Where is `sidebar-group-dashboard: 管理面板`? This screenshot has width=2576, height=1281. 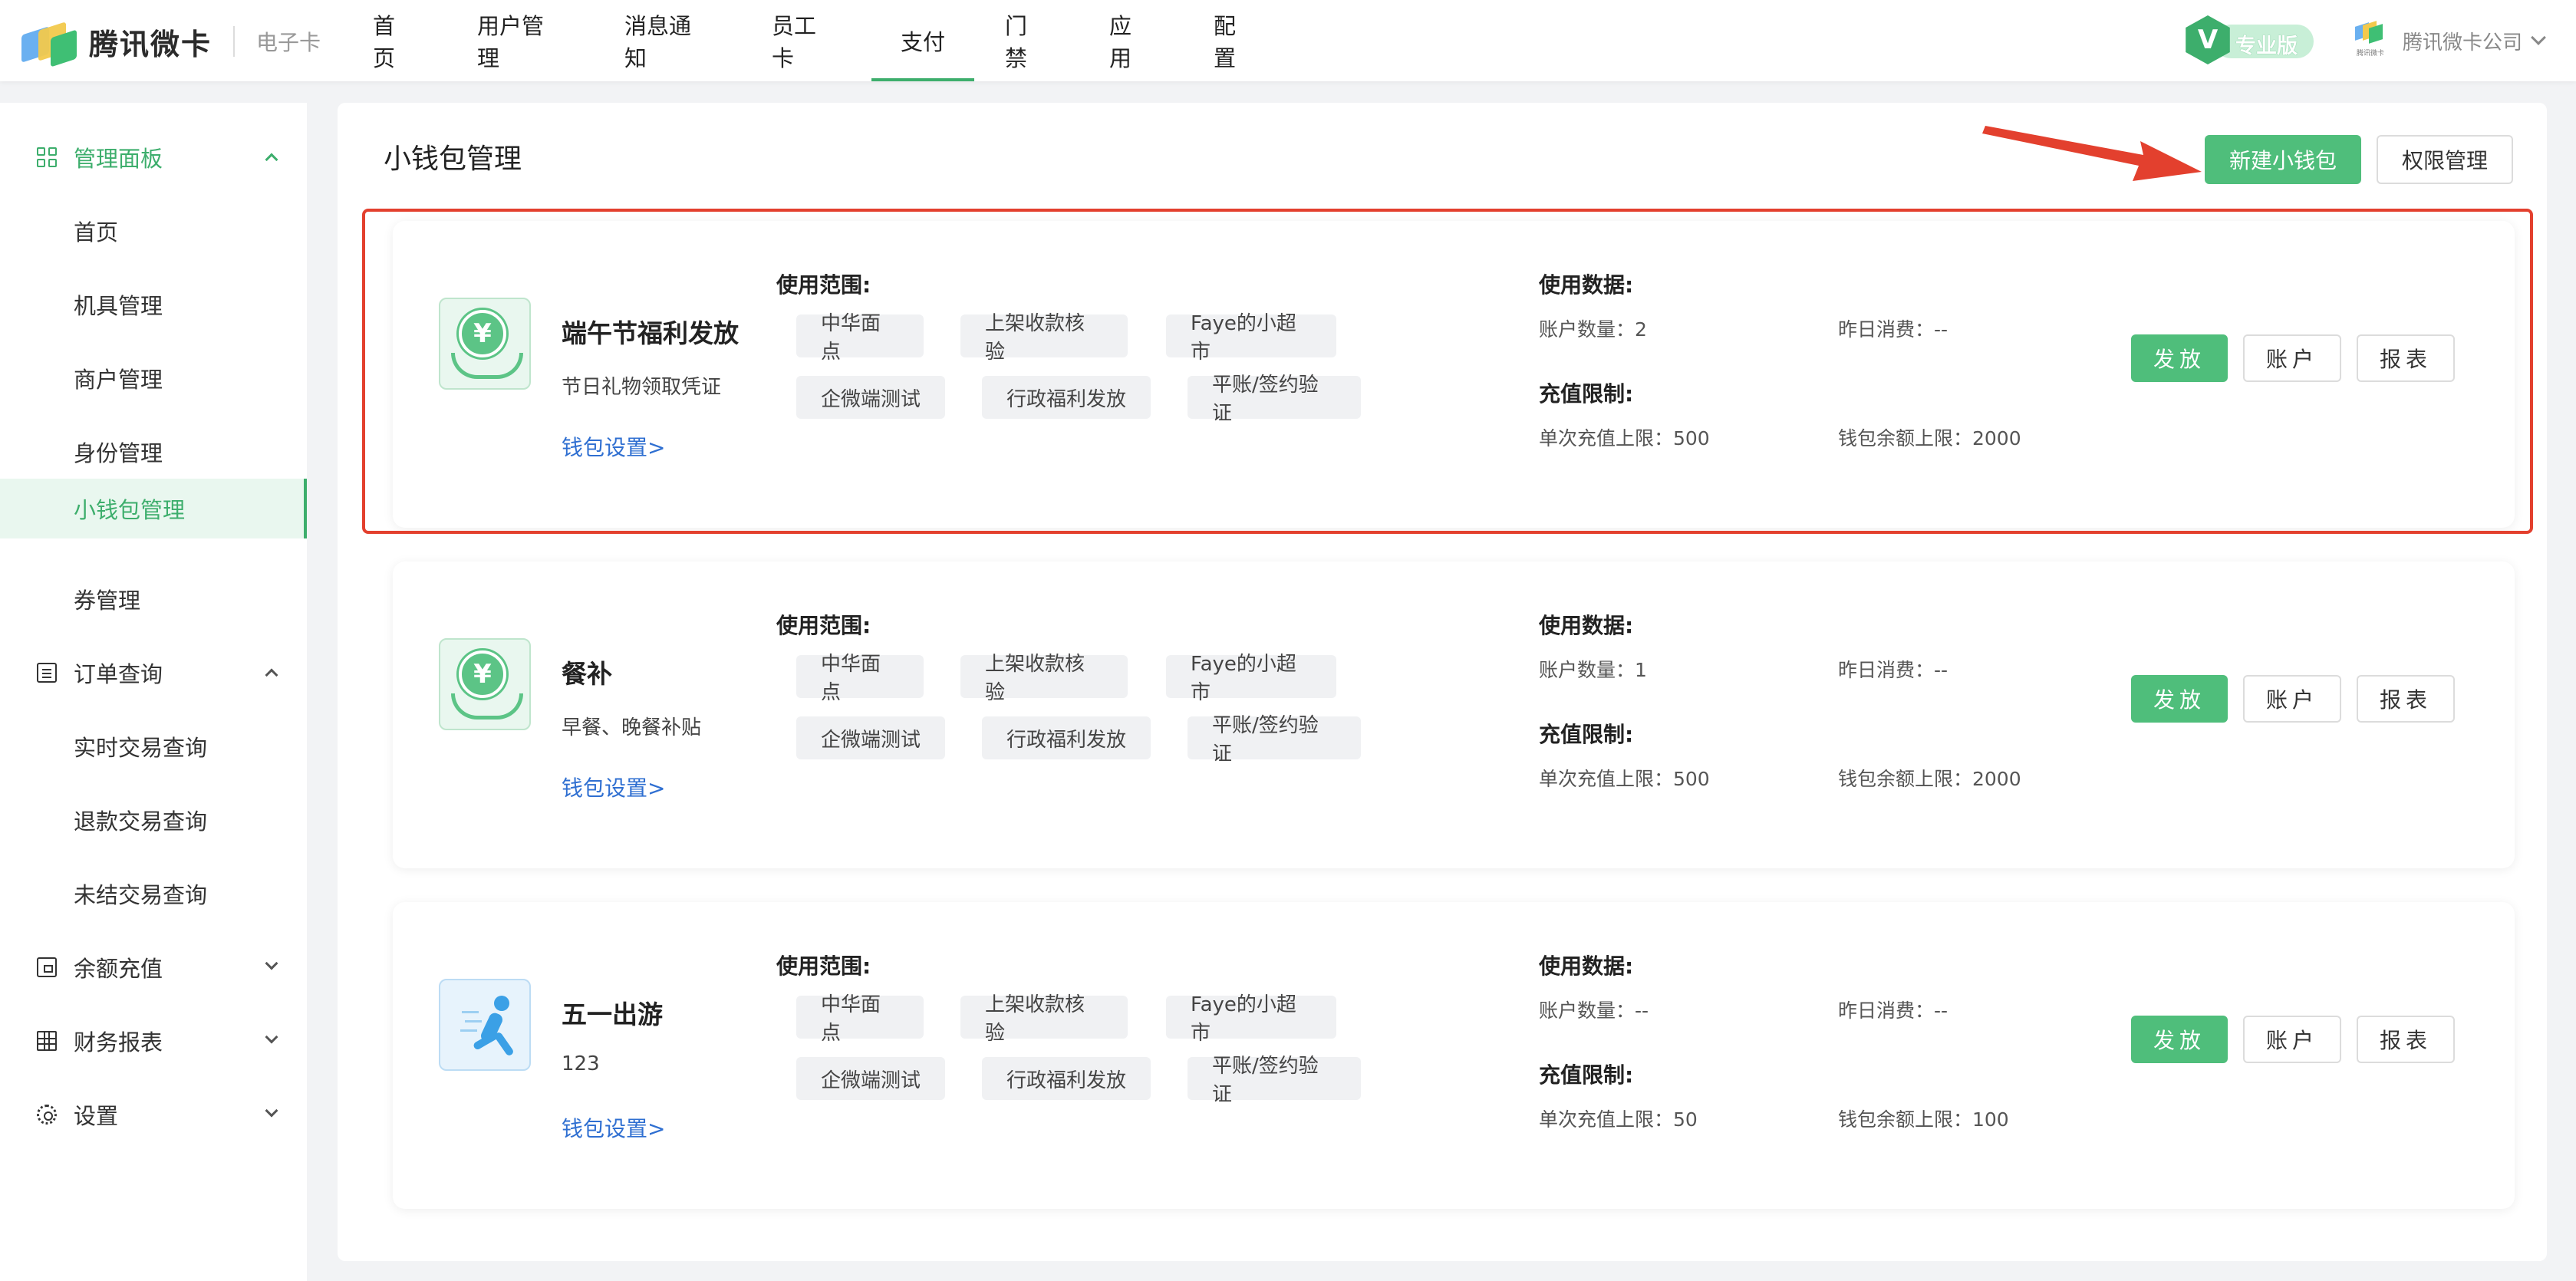 sidebar-group-dashboard: 管理面板 is located at coordinates (153, 157).